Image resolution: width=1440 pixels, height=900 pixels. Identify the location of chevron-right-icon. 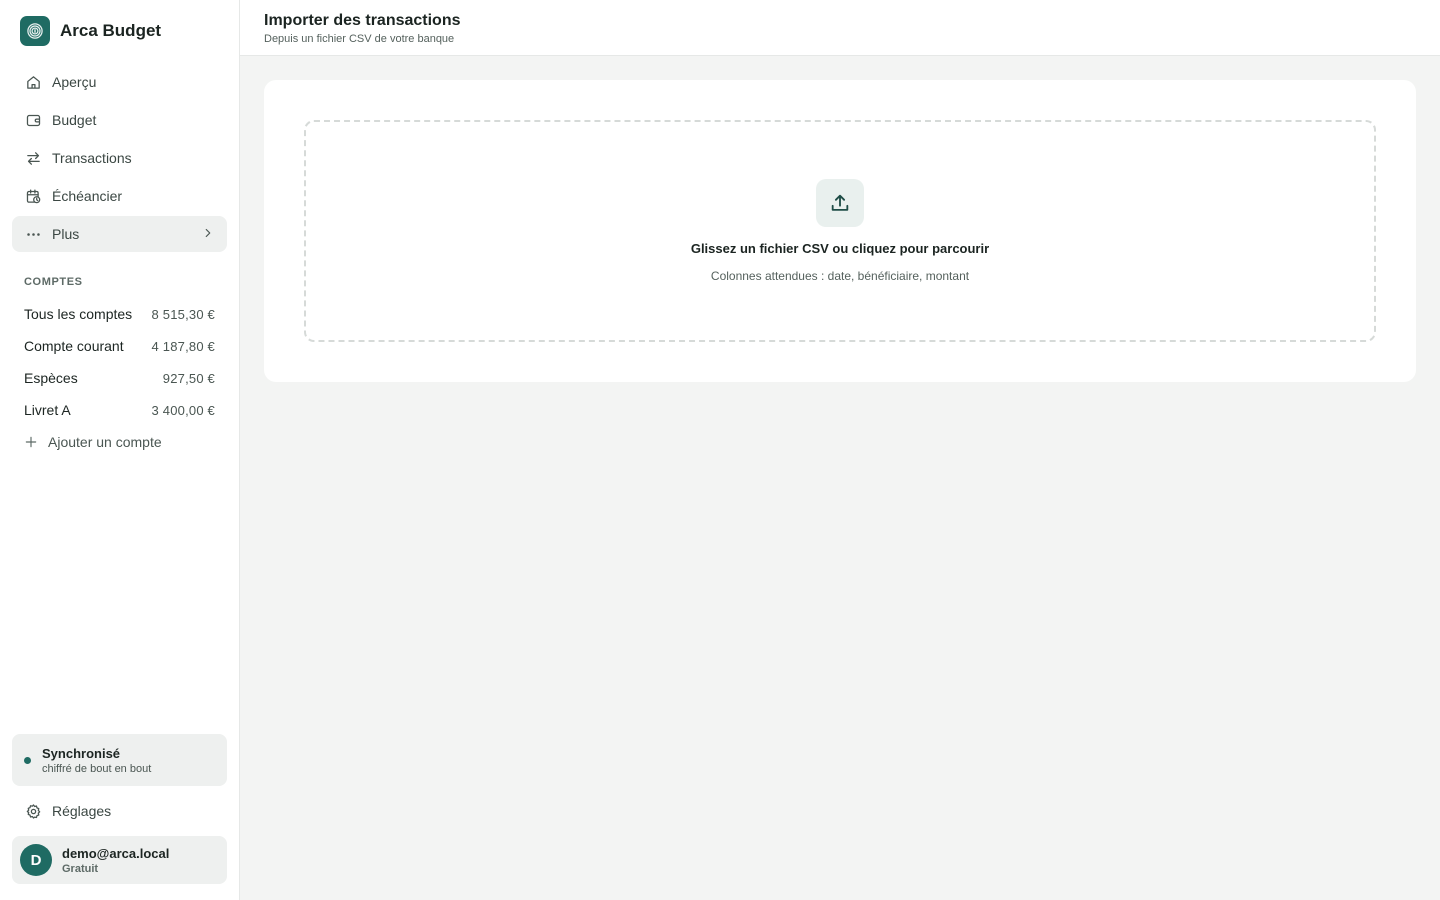
(208, 234).